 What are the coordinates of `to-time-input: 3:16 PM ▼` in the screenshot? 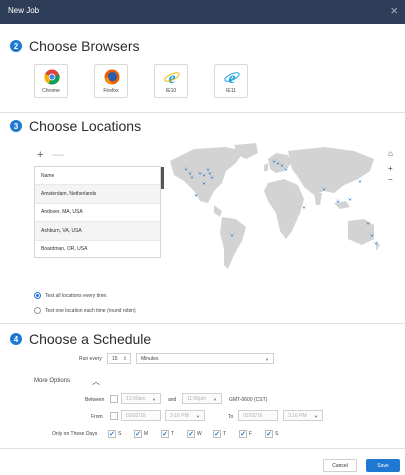 It's located at (303, 415).